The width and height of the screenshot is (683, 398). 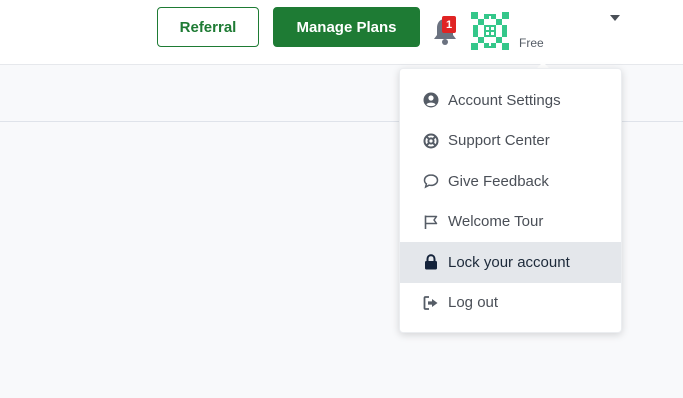 What do you see at coordinates (496, 222) in the screenshot?
I see `menu-item-label: Welcome Tour` at bounding box center [496, 222].